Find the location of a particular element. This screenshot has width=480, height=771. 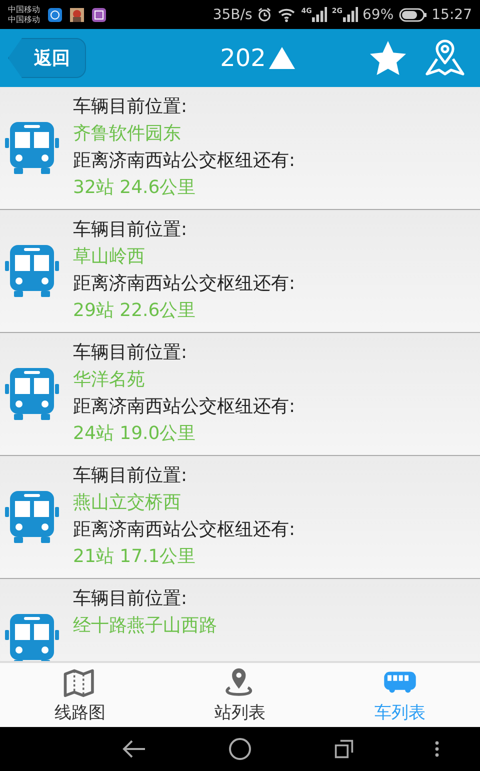

map-pin-icon is located at coordinates (445, 58).